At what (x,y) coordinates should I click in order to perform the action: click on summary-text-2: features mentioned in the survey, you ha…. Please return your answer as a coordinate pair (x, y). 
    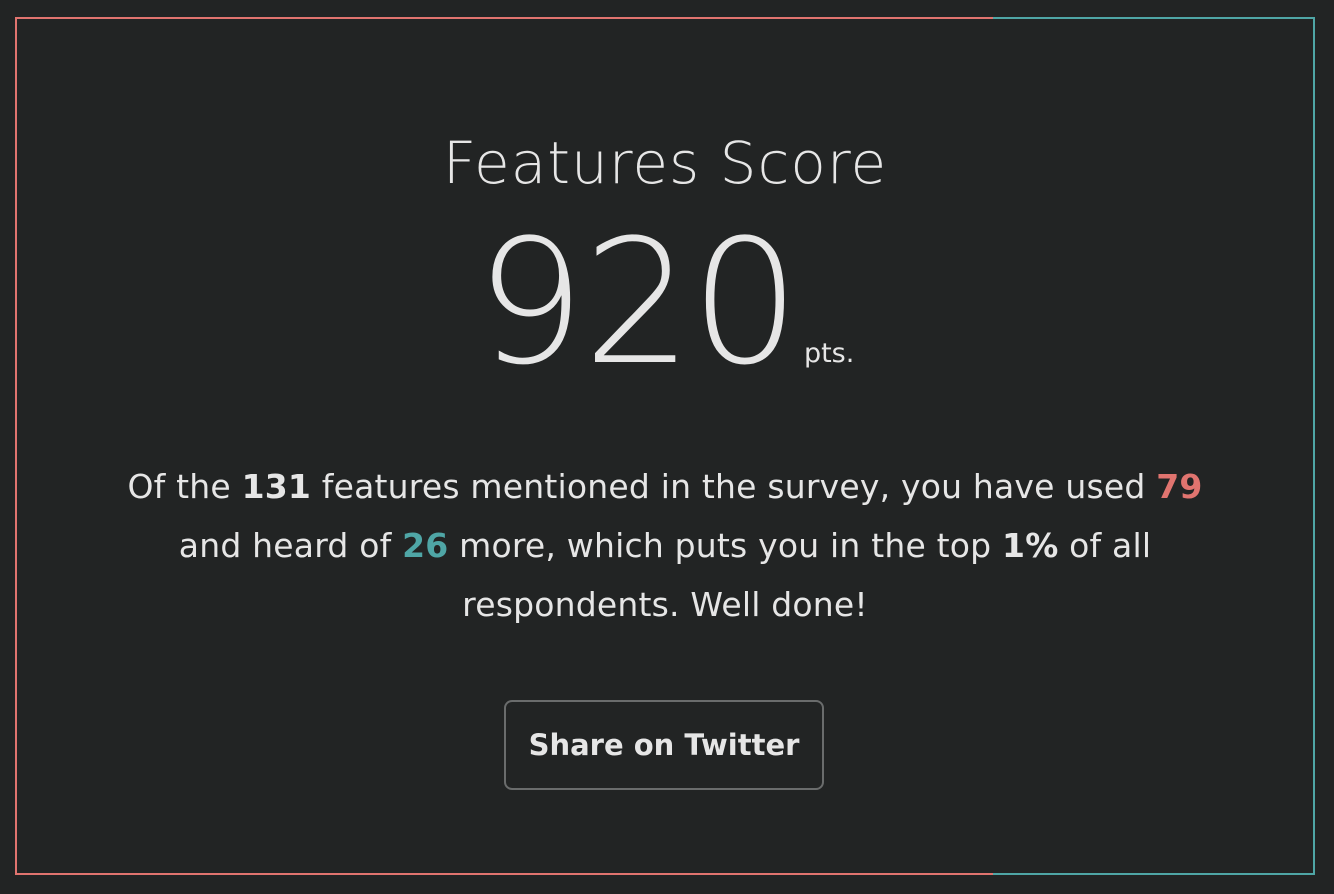
    Looking at the image, I should click on (734, 486).